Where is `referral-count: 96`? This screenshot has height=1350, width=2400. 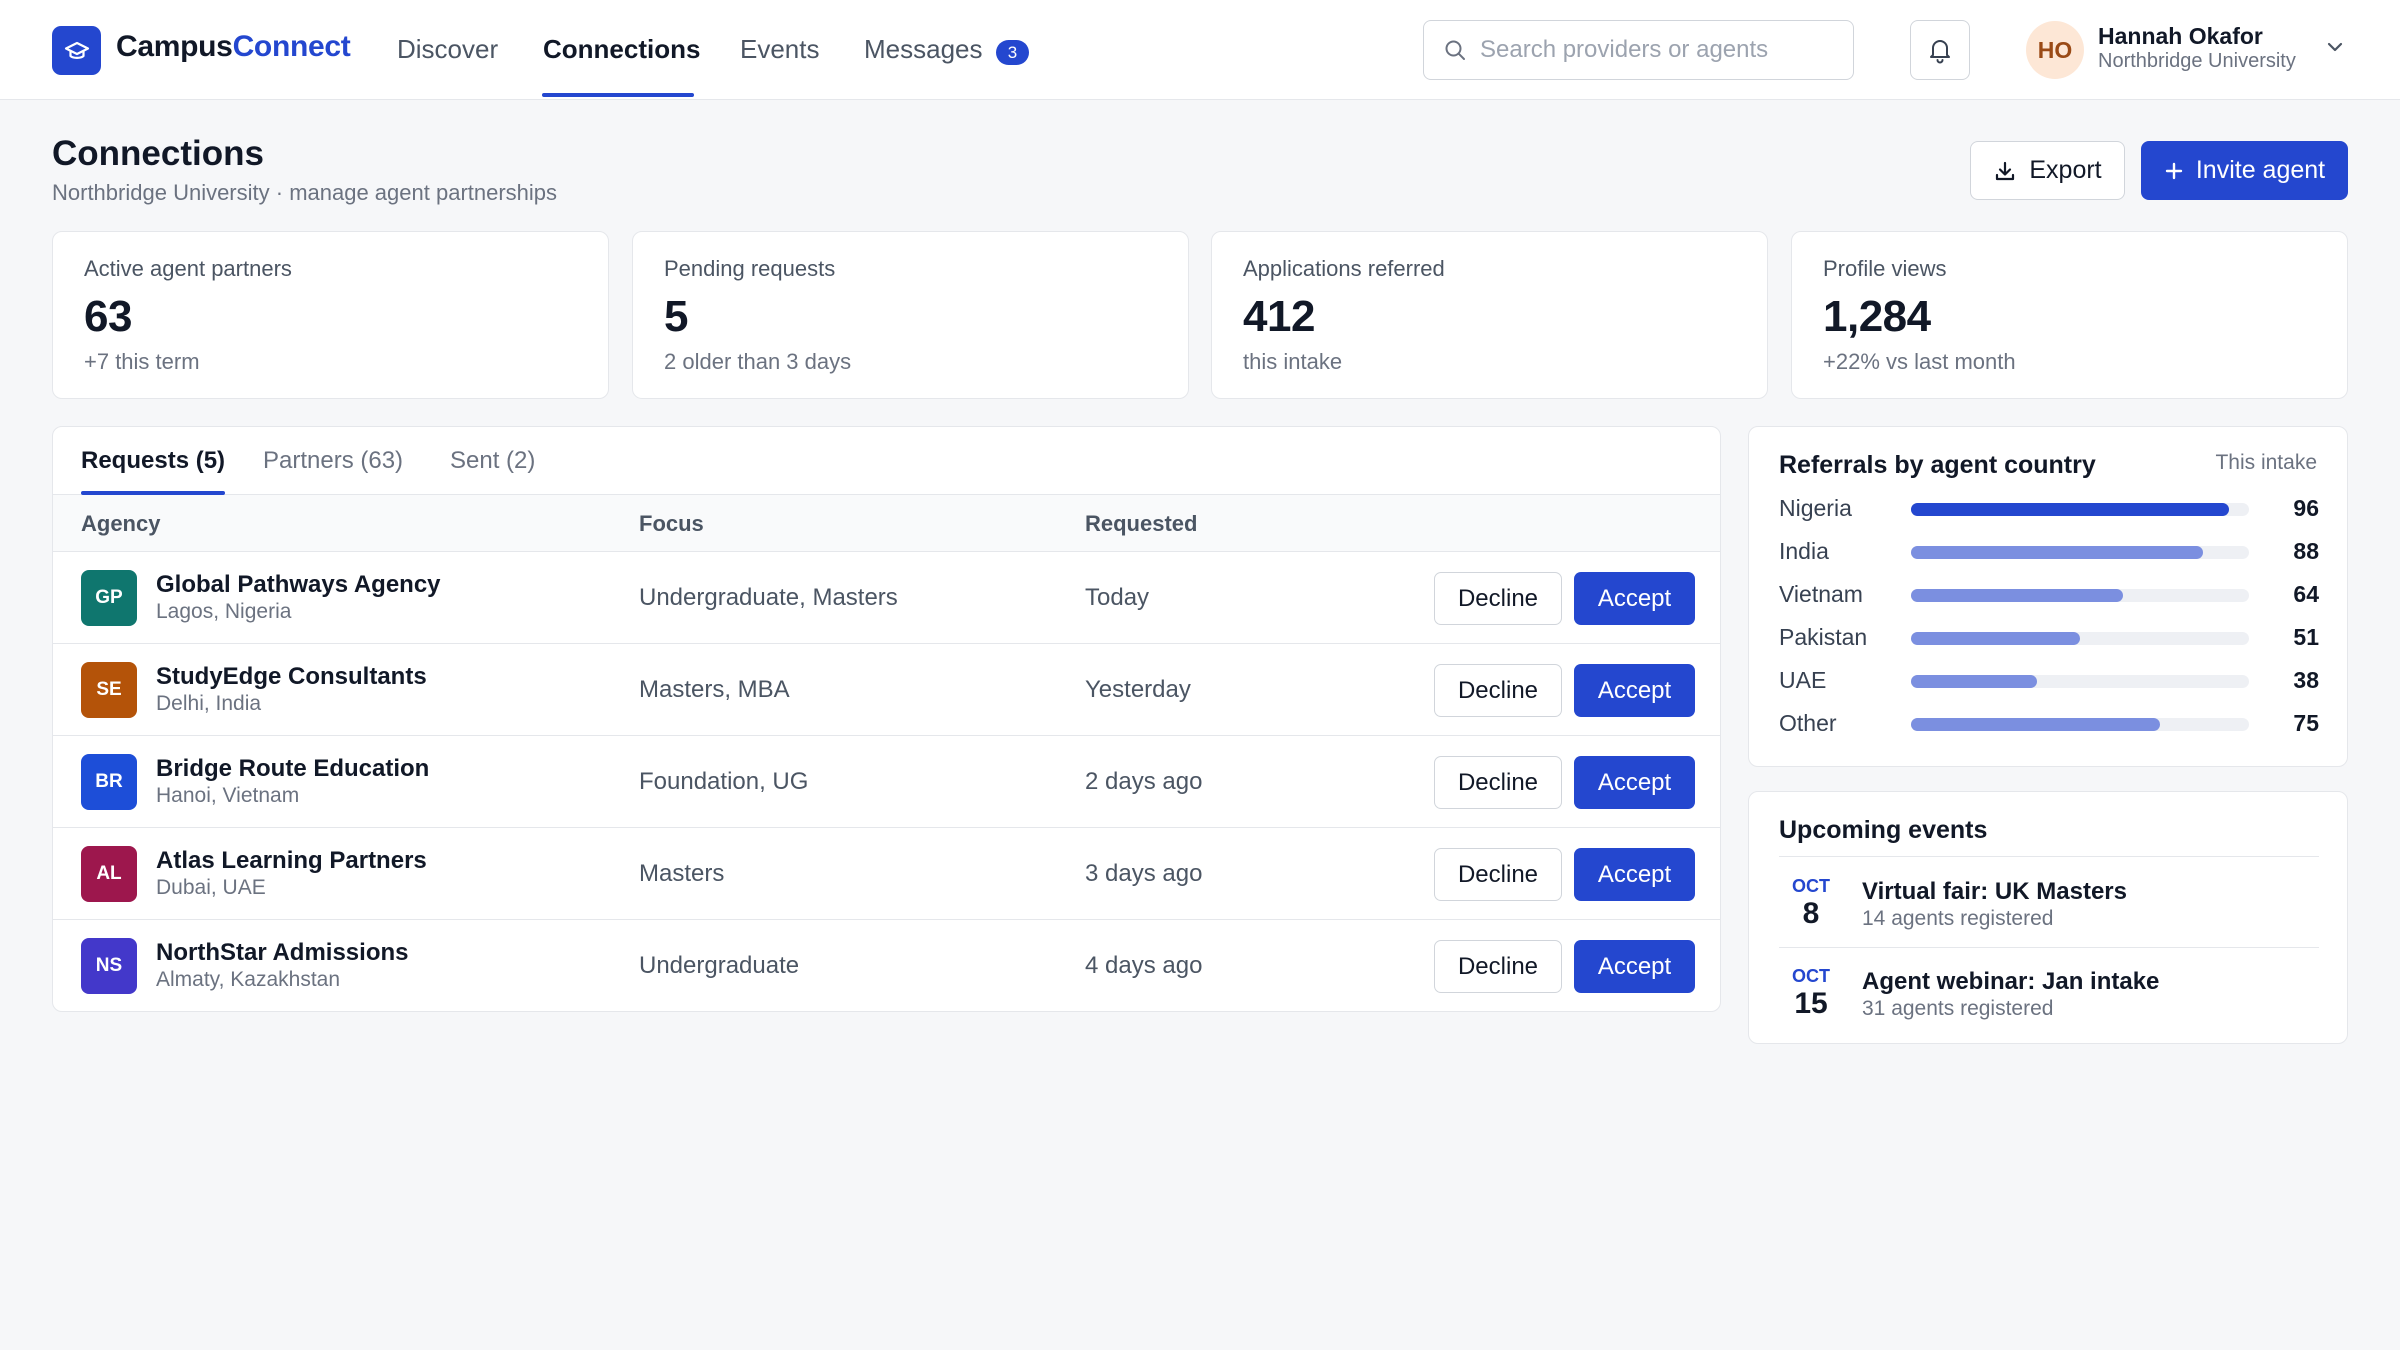 referral-count: 96 is located at coordinates (2306, 508).